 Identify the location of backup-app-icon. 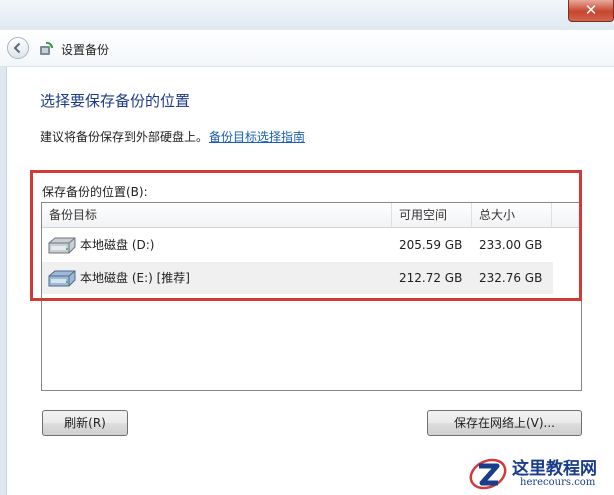
(47, 48).